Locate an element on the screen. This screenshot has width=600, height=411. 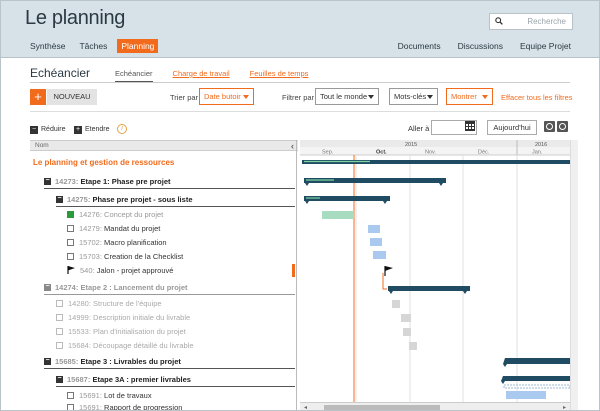
keywords-select: Mots-clés is located at coordinates (413, 96).